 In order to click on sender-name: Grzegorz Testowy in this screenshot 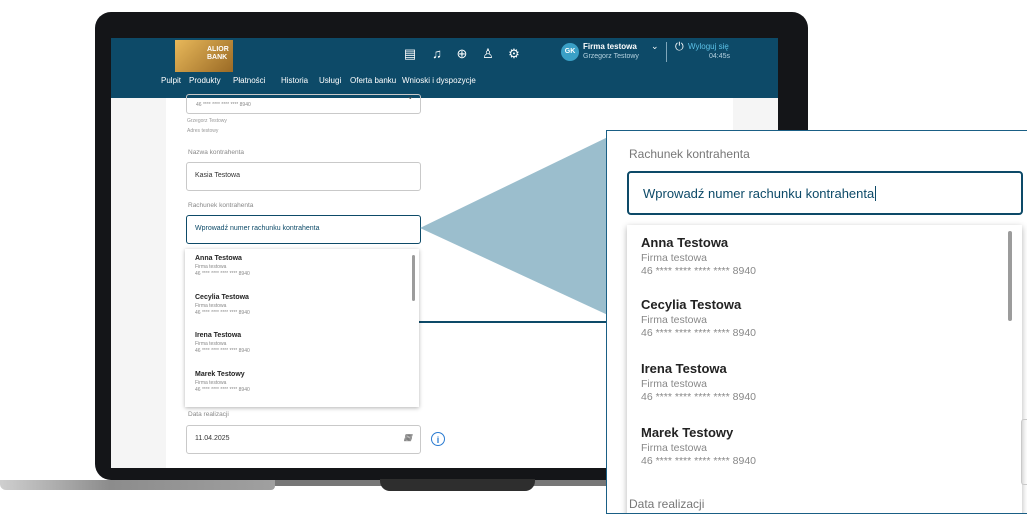, I will do `click(207, 121)`.